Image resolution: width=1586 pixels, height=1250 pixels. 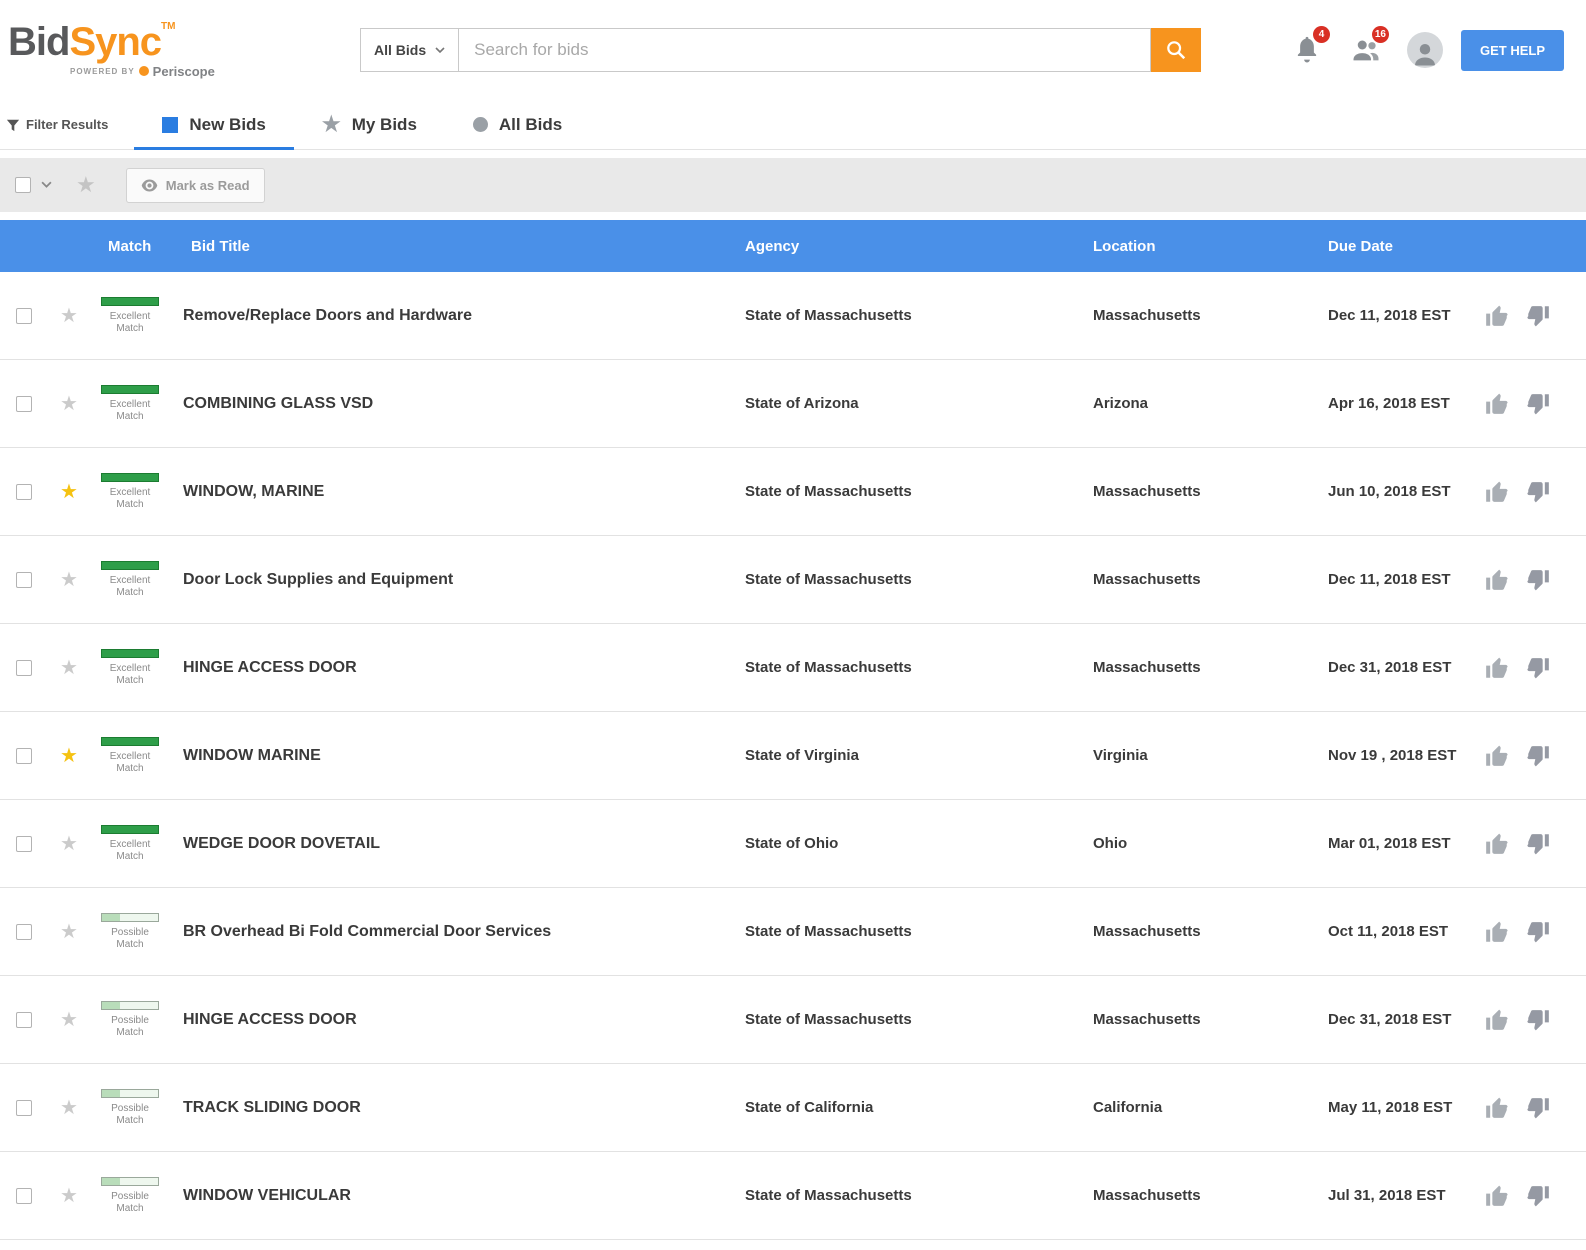 I want to click on search-input, so click(x=805, y=50).